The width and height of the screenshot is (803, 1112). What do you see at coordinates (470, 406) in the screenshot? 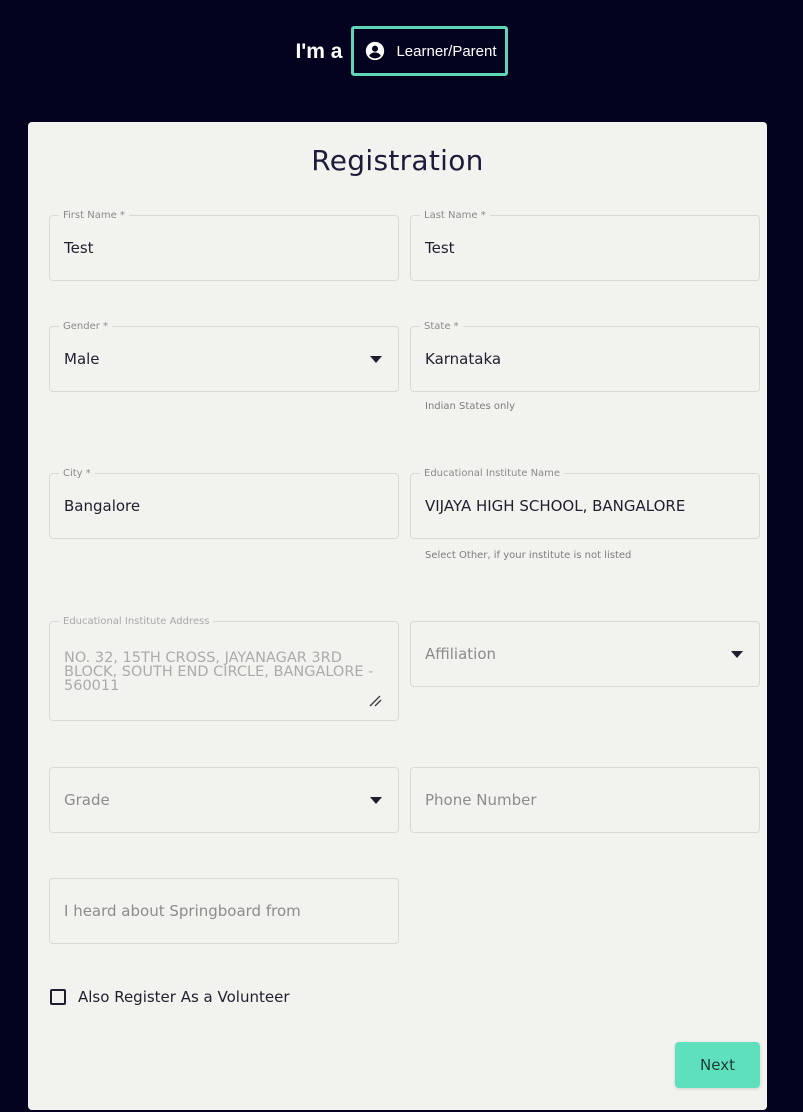
I see `state-helper-text: Indian States only` at bounding box center [470, 406].